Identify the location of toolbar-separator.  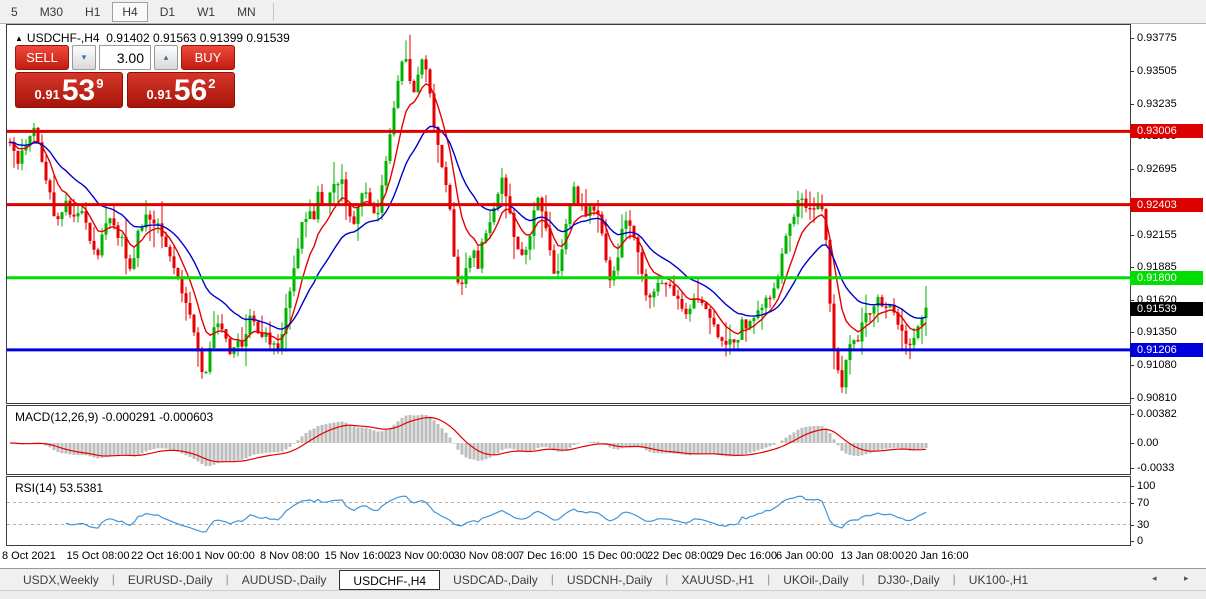
(273, 11).